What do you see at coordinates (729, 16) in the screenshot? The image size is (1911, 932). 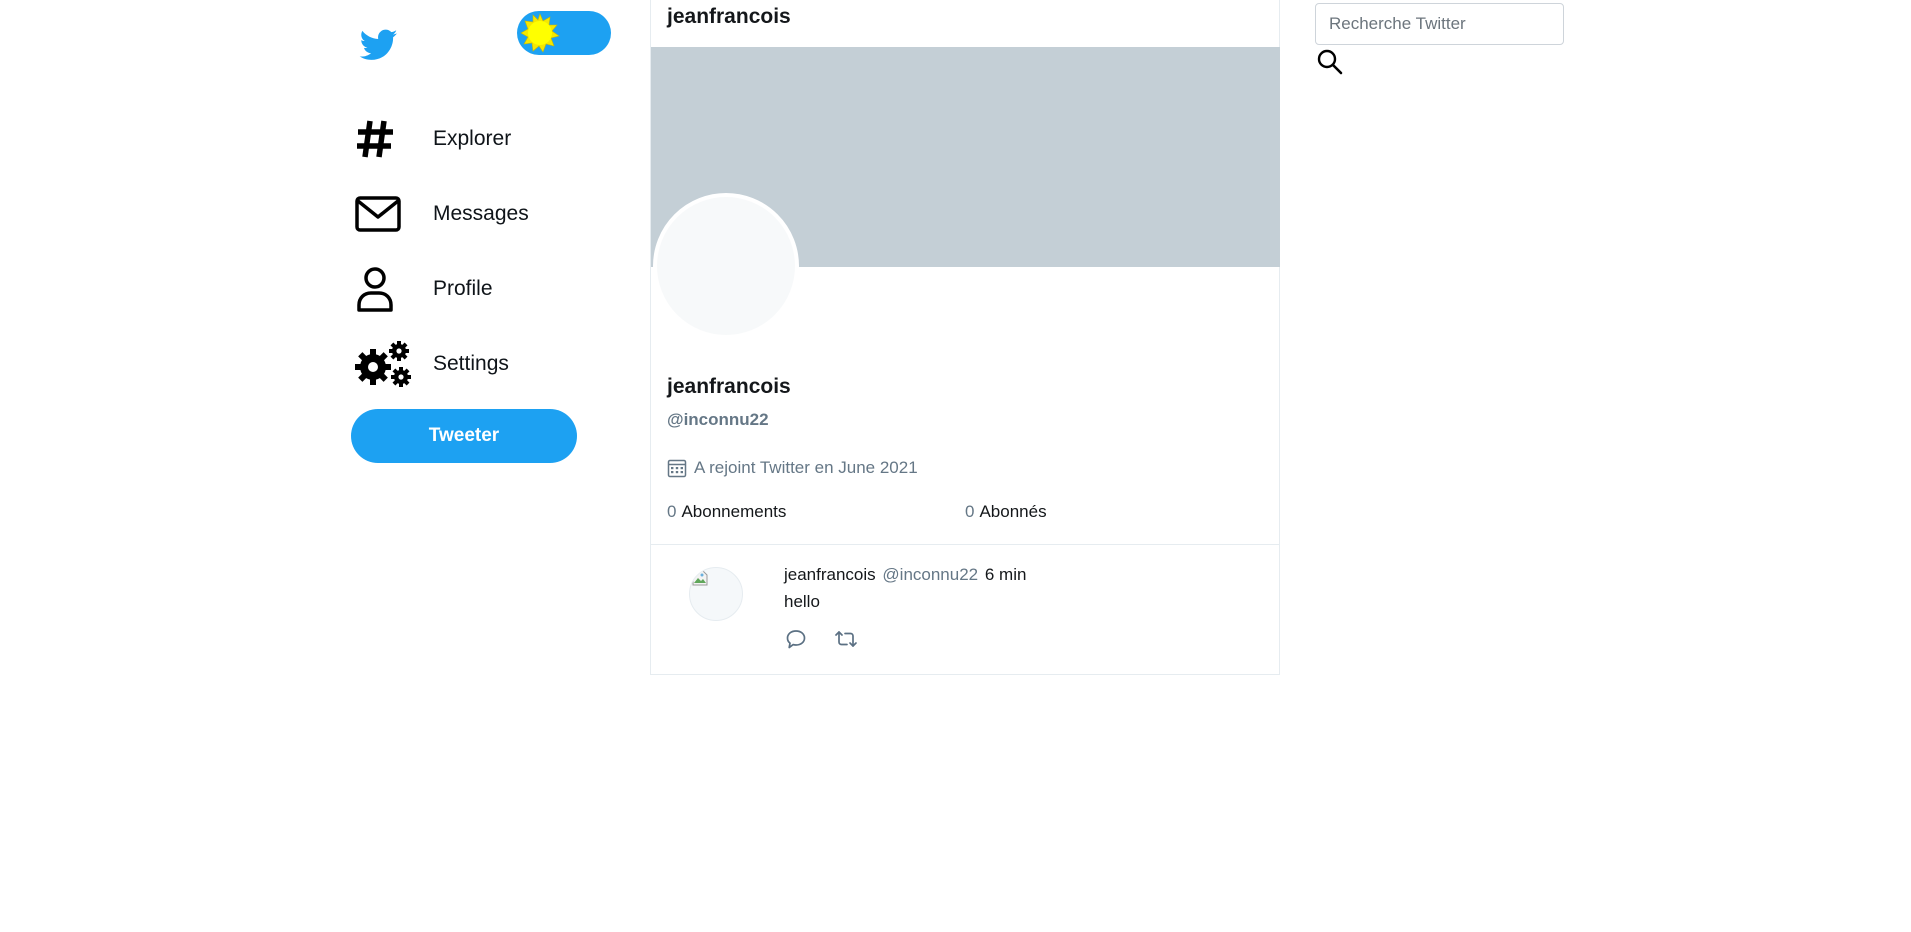 I see `page-title: jeanfrancois` at bounding box center [729, 16].